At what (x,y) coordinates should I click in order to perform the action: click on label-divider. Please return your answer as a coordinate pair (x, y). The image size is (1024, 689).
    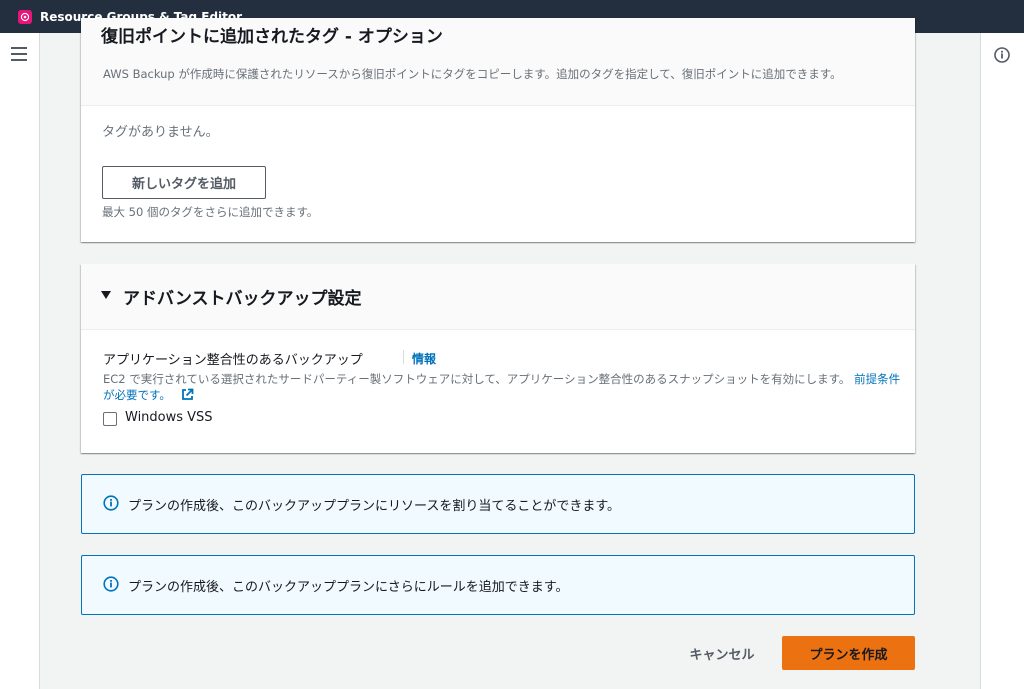
    Looking at the image, I should click on (403, 357).